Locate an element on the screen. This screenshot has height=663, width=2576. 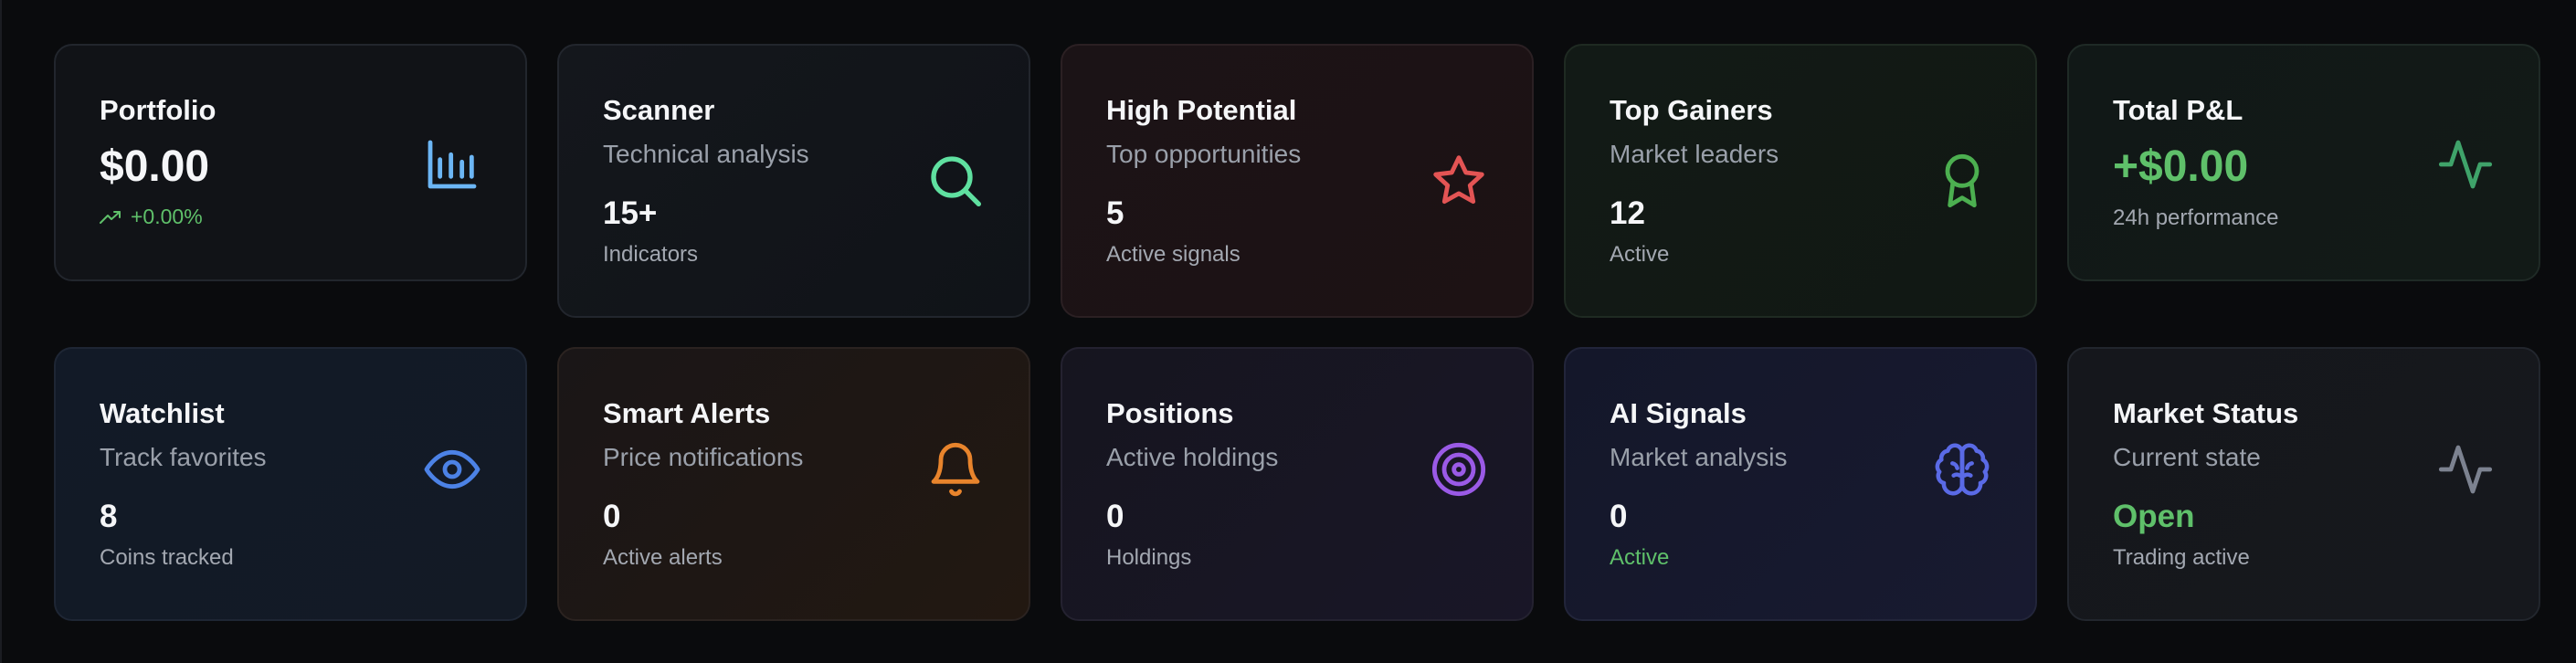
bar-chart-icon is located at coordinates (452, 165).